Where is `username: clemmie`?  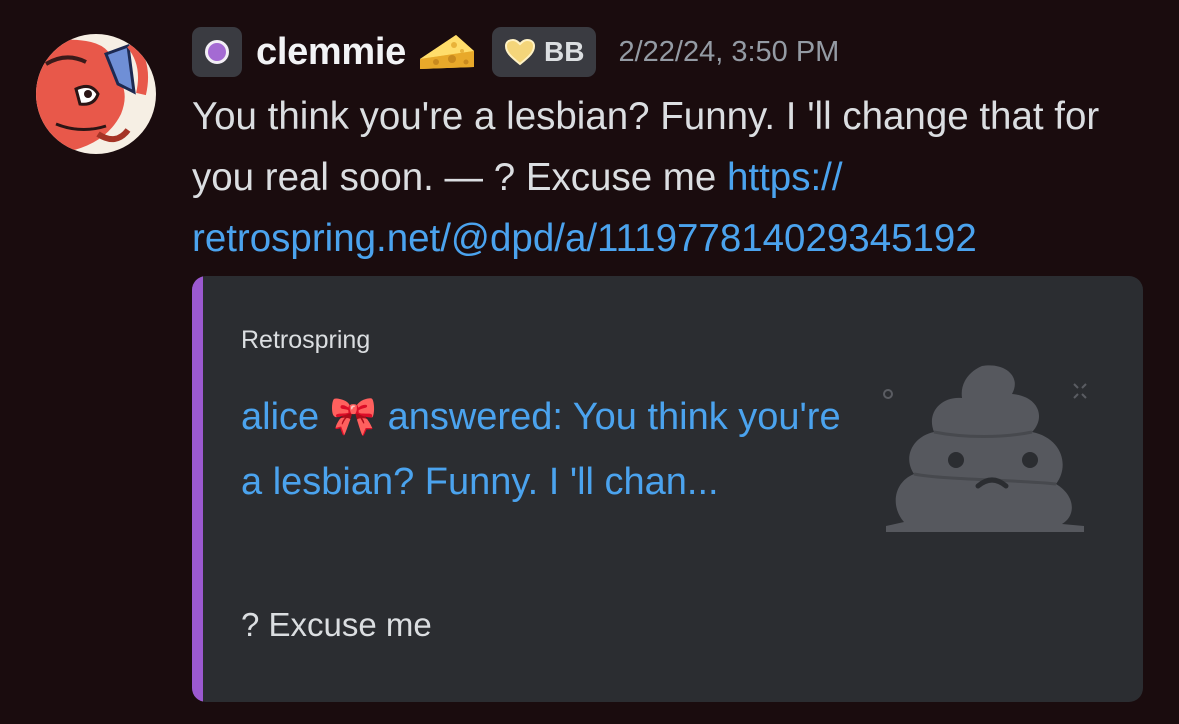
username: clemmie is located at coordinates (331, 52).